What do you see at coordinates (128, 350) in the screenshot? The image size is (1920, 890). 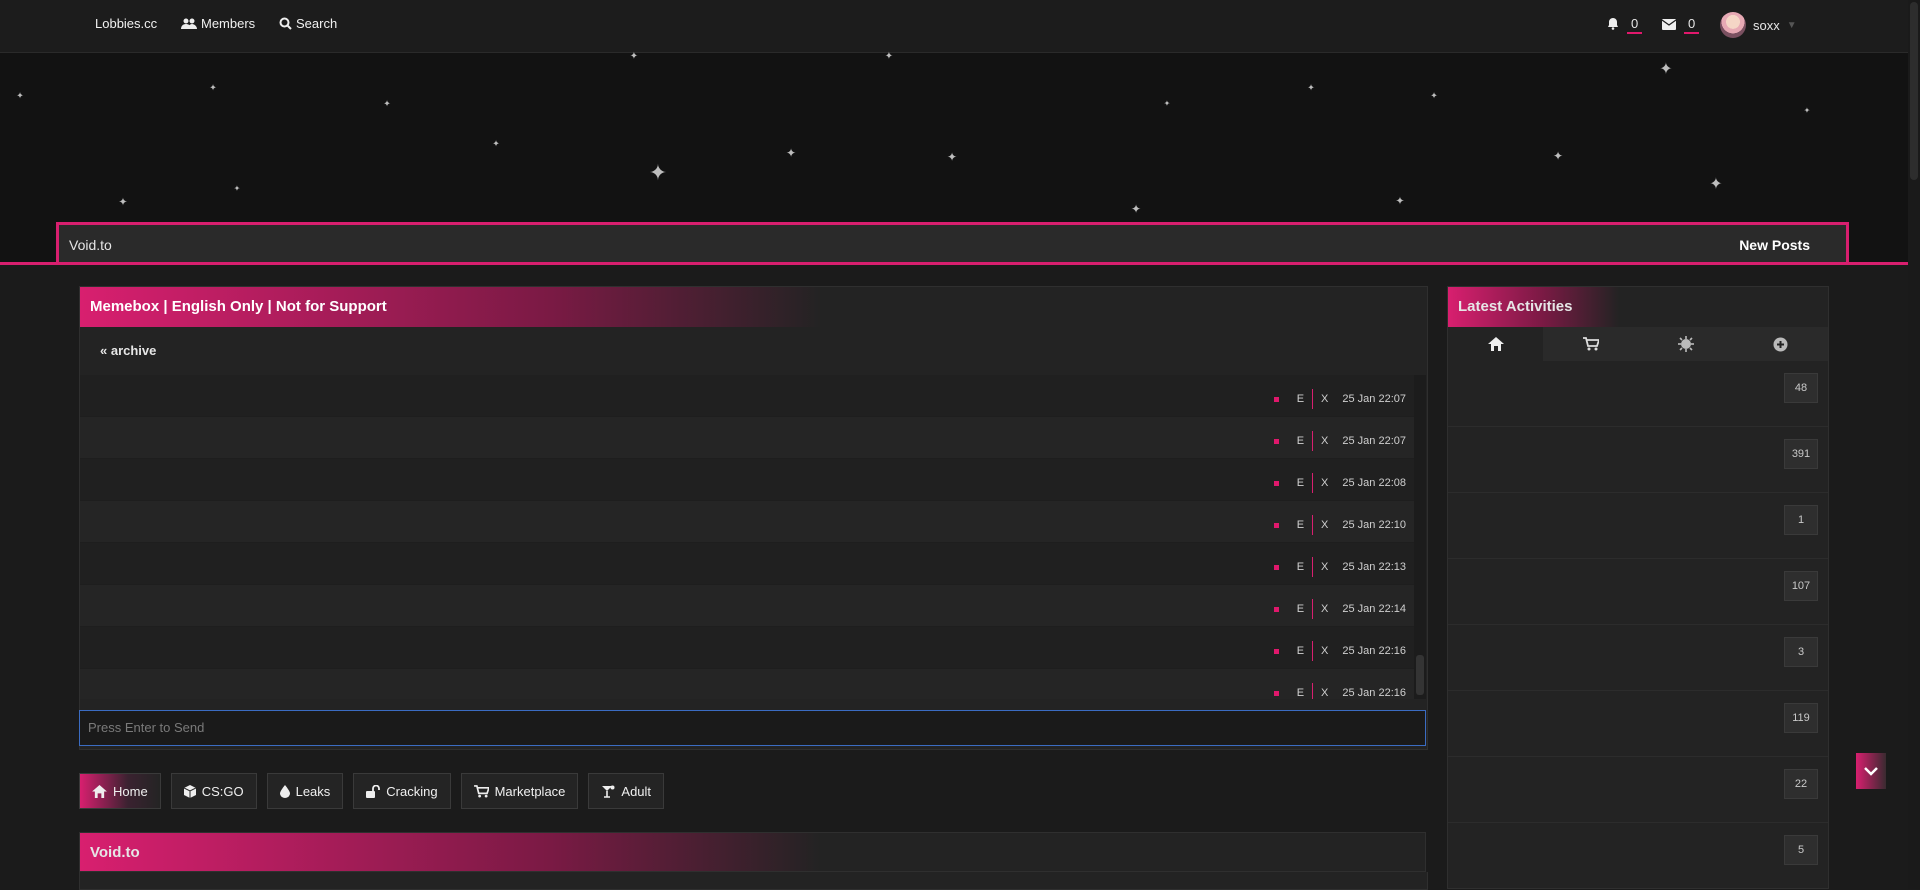 I see `archive-link: « archive` at bounding box center [128, 350].